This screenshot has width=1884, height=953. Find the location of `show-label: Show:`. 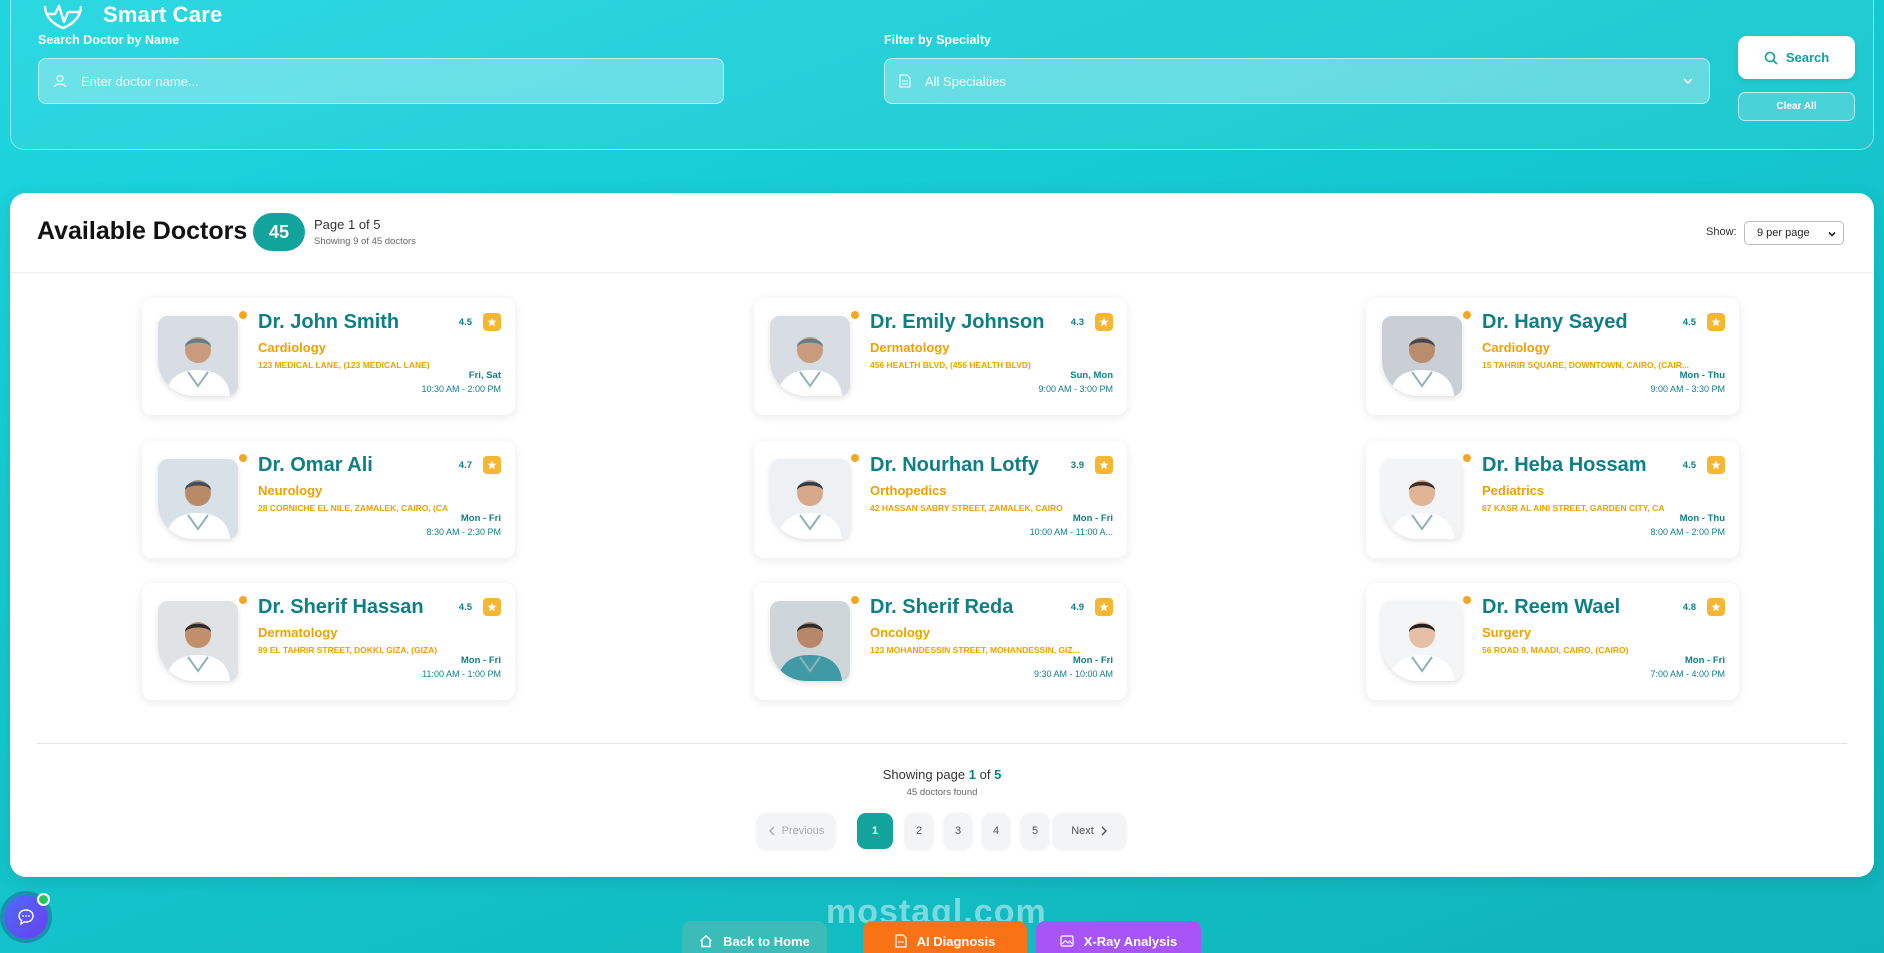

show-label: Show: is located at coordinates (1721, 232).